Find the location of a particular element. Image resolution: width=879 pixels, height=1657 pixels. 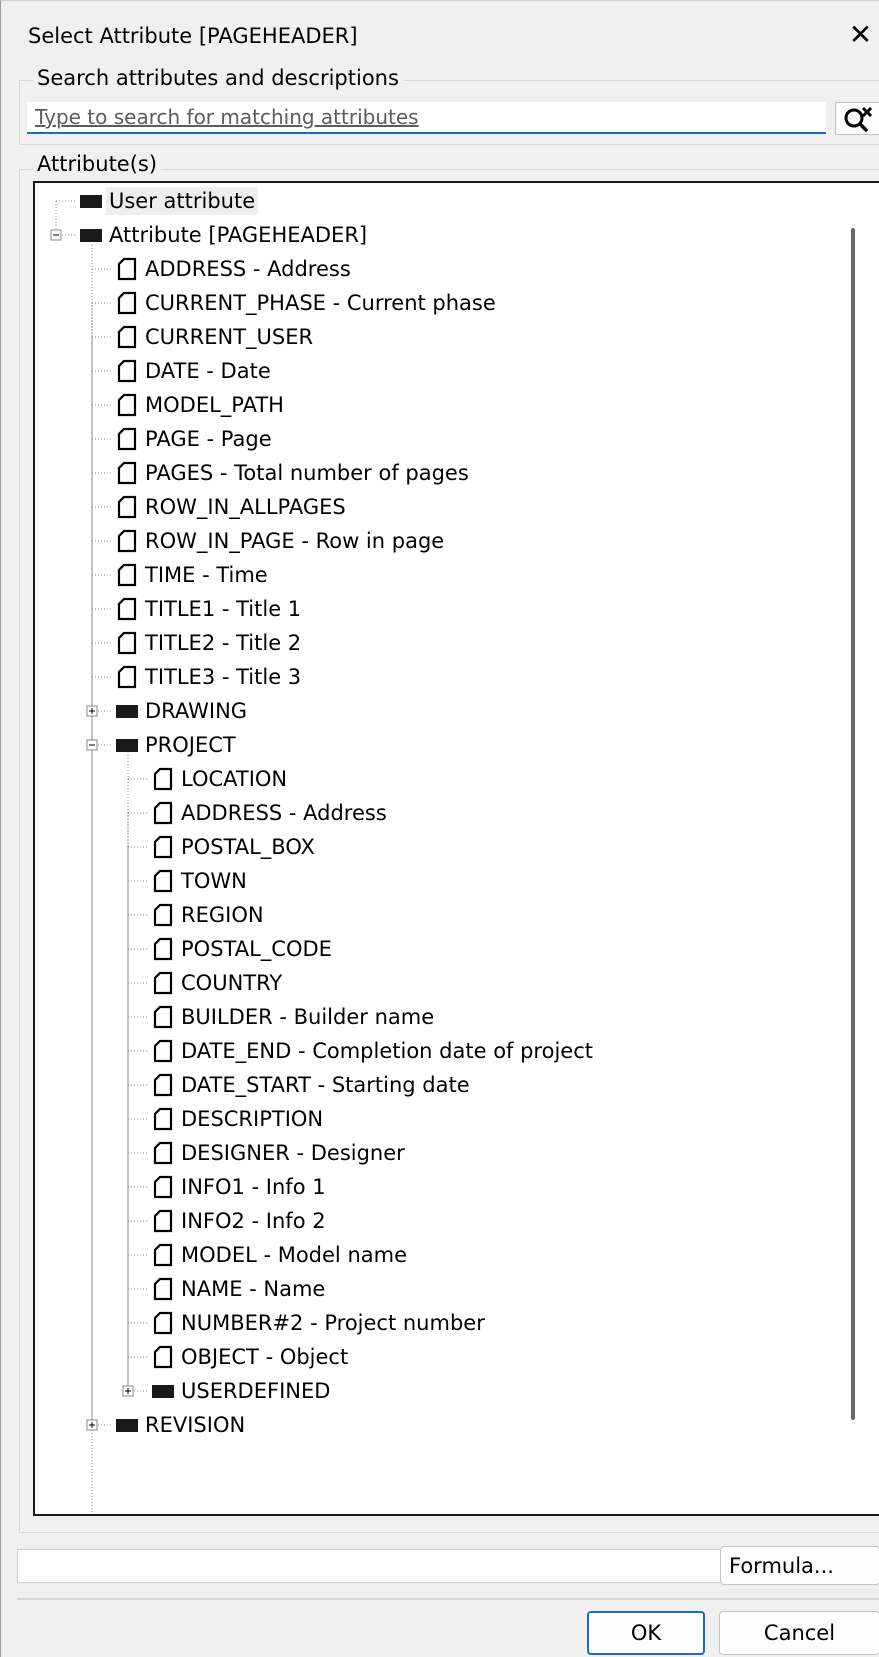

tree-attribute-node: COUNTRY is located at coordinates (231, 983).